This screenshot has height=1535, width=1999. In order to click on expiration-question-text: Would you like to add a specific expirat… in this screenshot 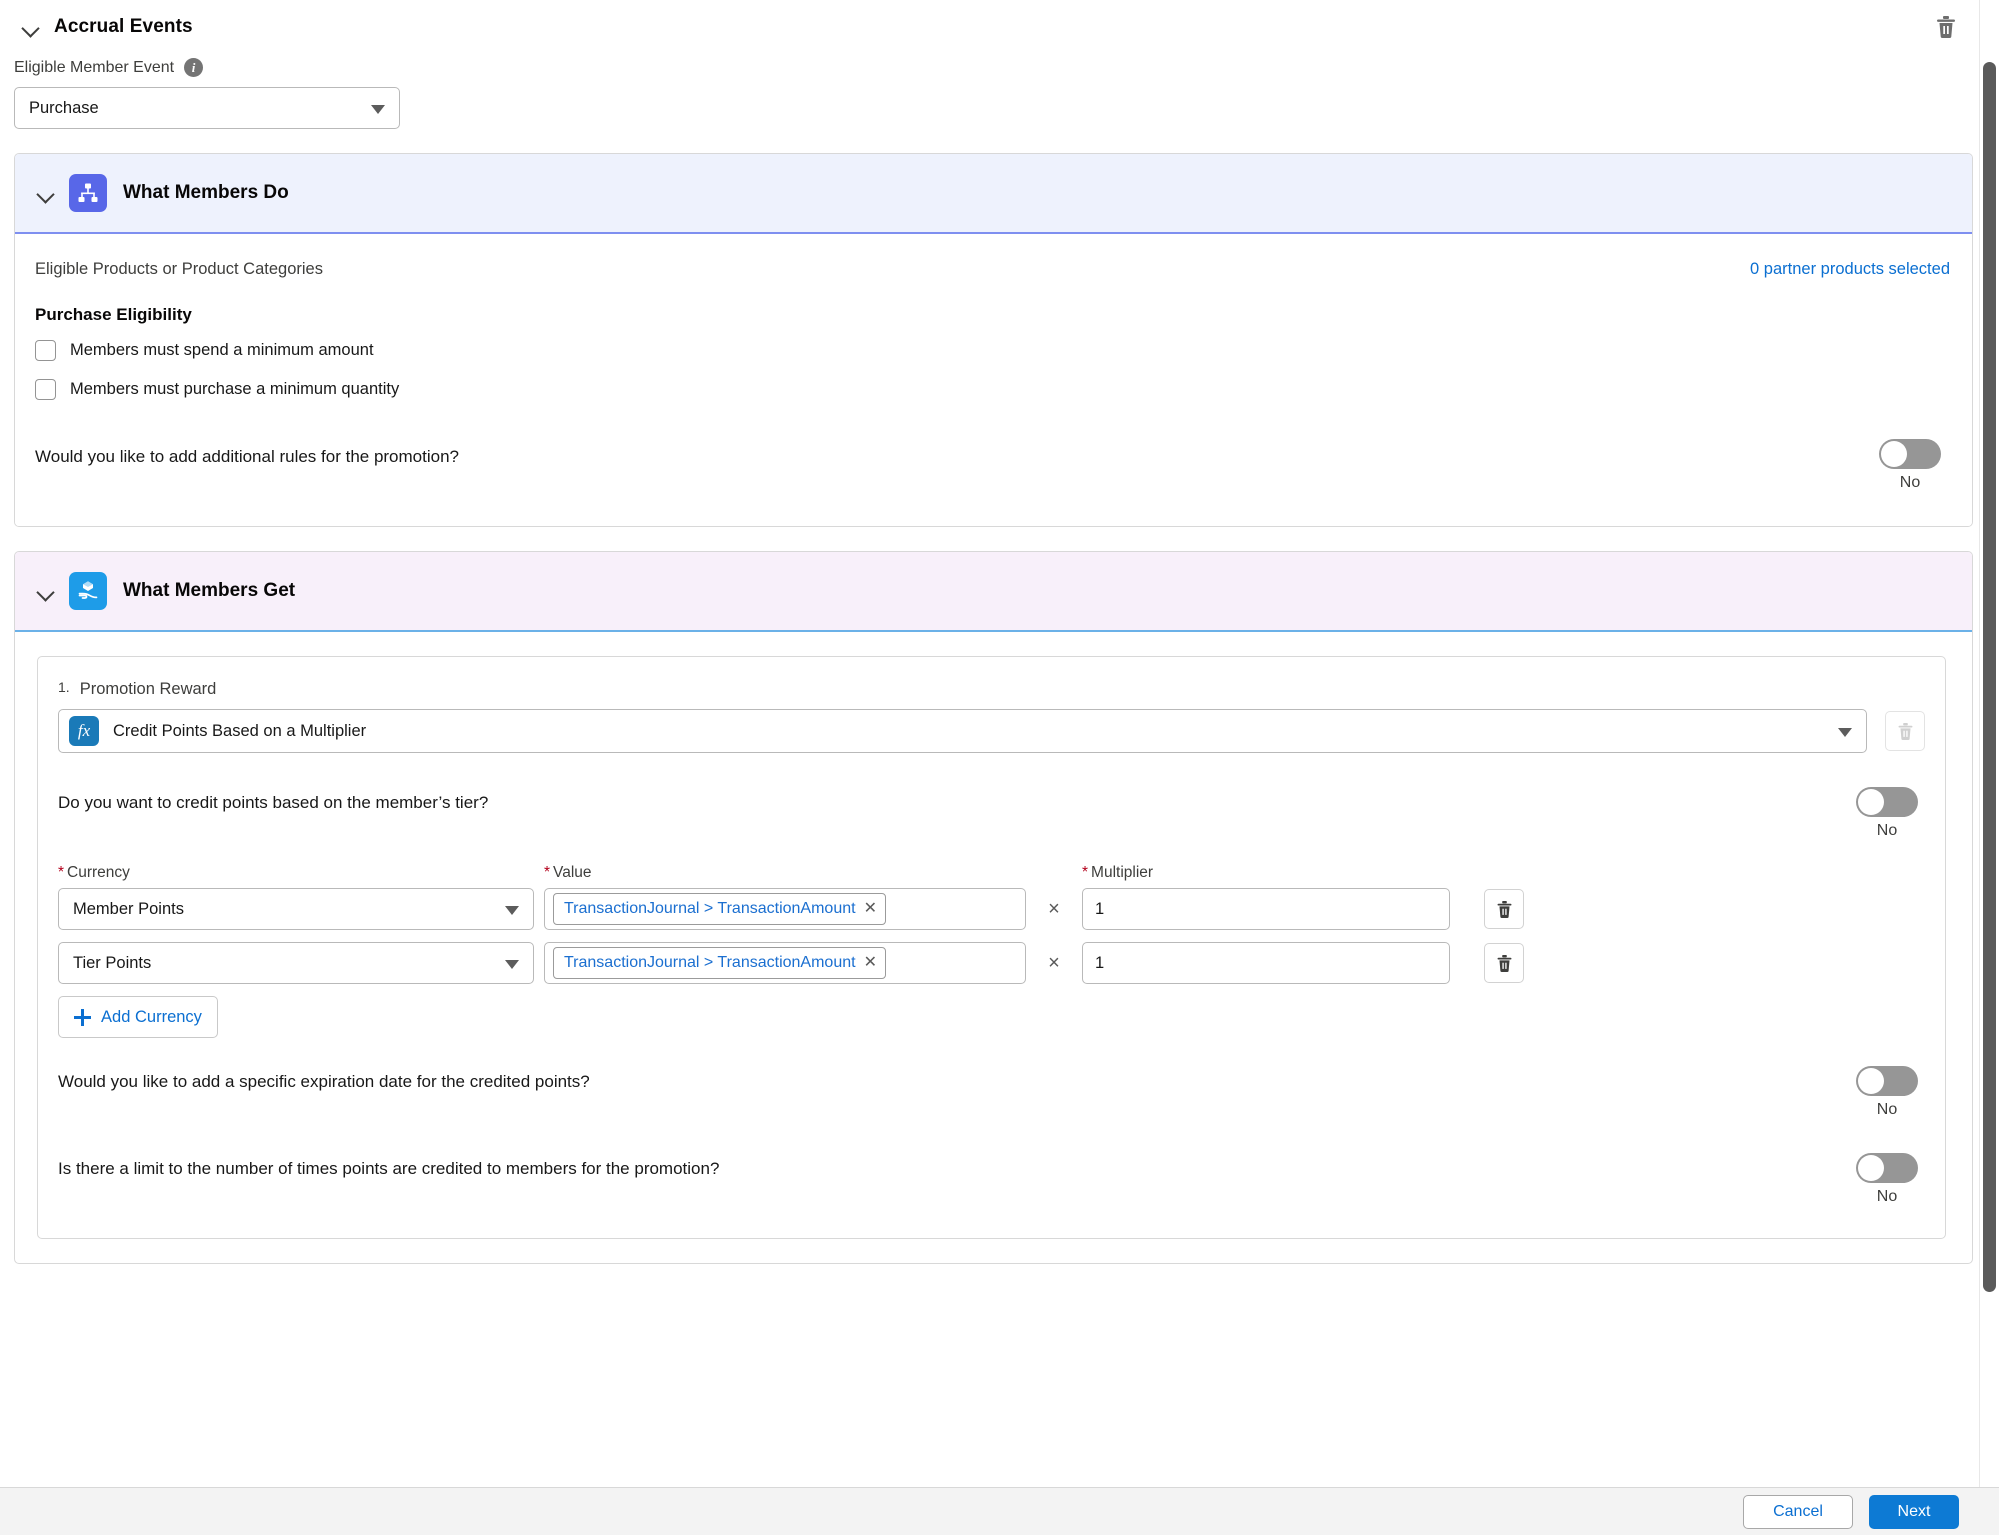, I will do `click(324, 1081)`.